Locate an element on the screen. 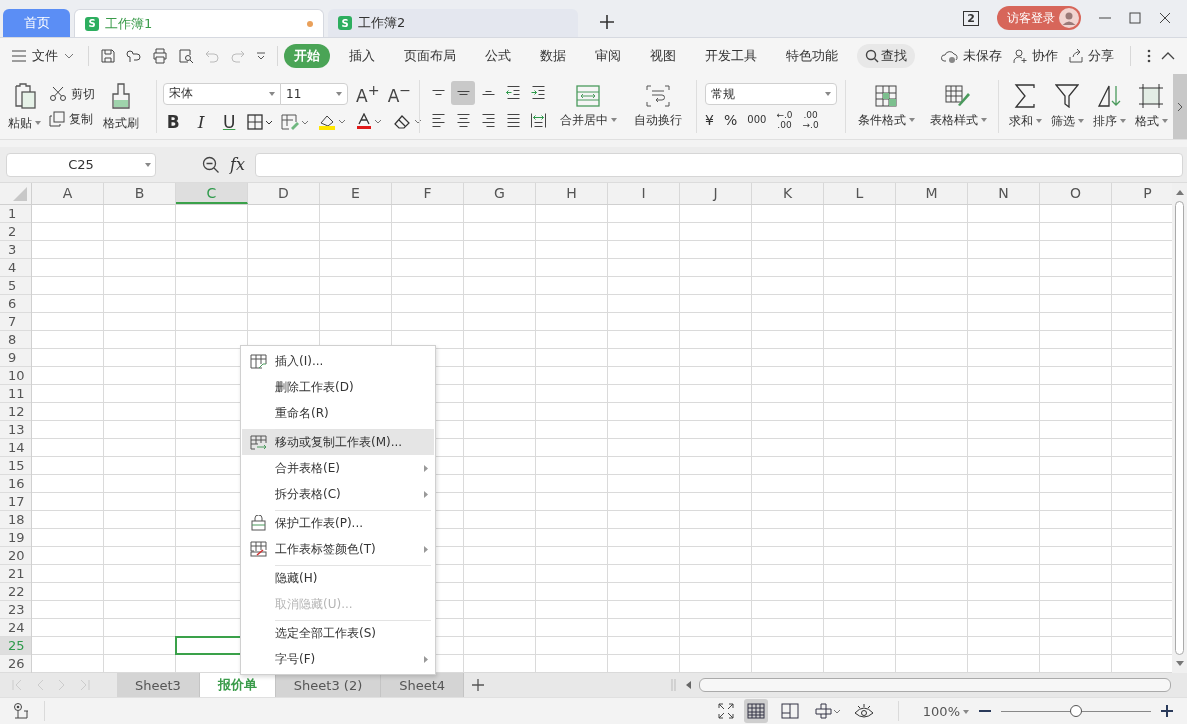 The image size is (1187, 724). data-tool-button: 求和 is located at coordinates (1025, 106).